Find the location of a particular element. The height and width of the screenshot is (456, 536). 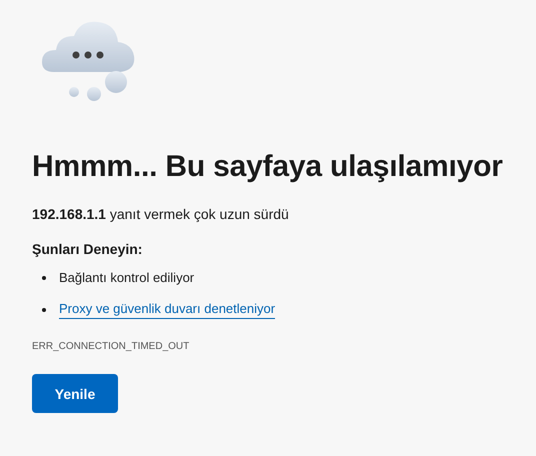

suggestion-link: Proxy ve güvenlik duvarı denetleniyor is located at coordinates (167, 310).